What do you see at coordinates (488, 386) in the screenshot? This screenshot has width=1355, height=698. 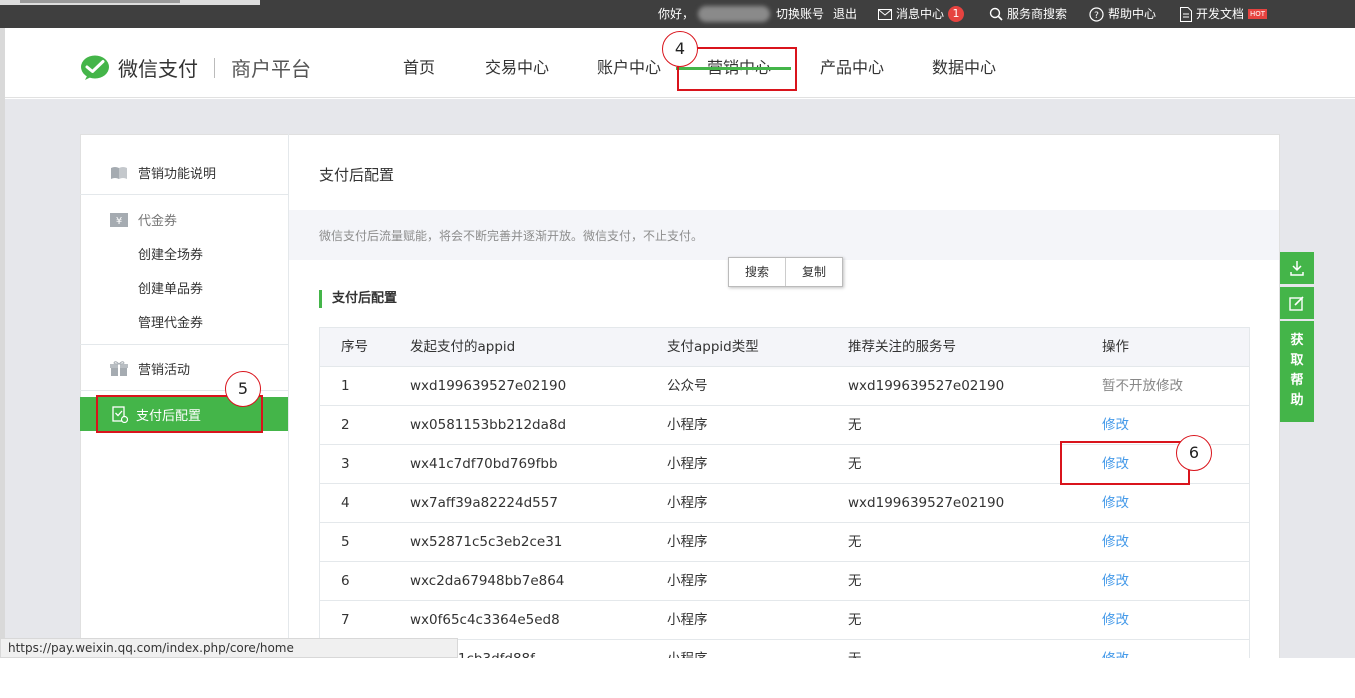 I see `cell-appid: wxd199639527e02190` at bounding box center [488, 386].